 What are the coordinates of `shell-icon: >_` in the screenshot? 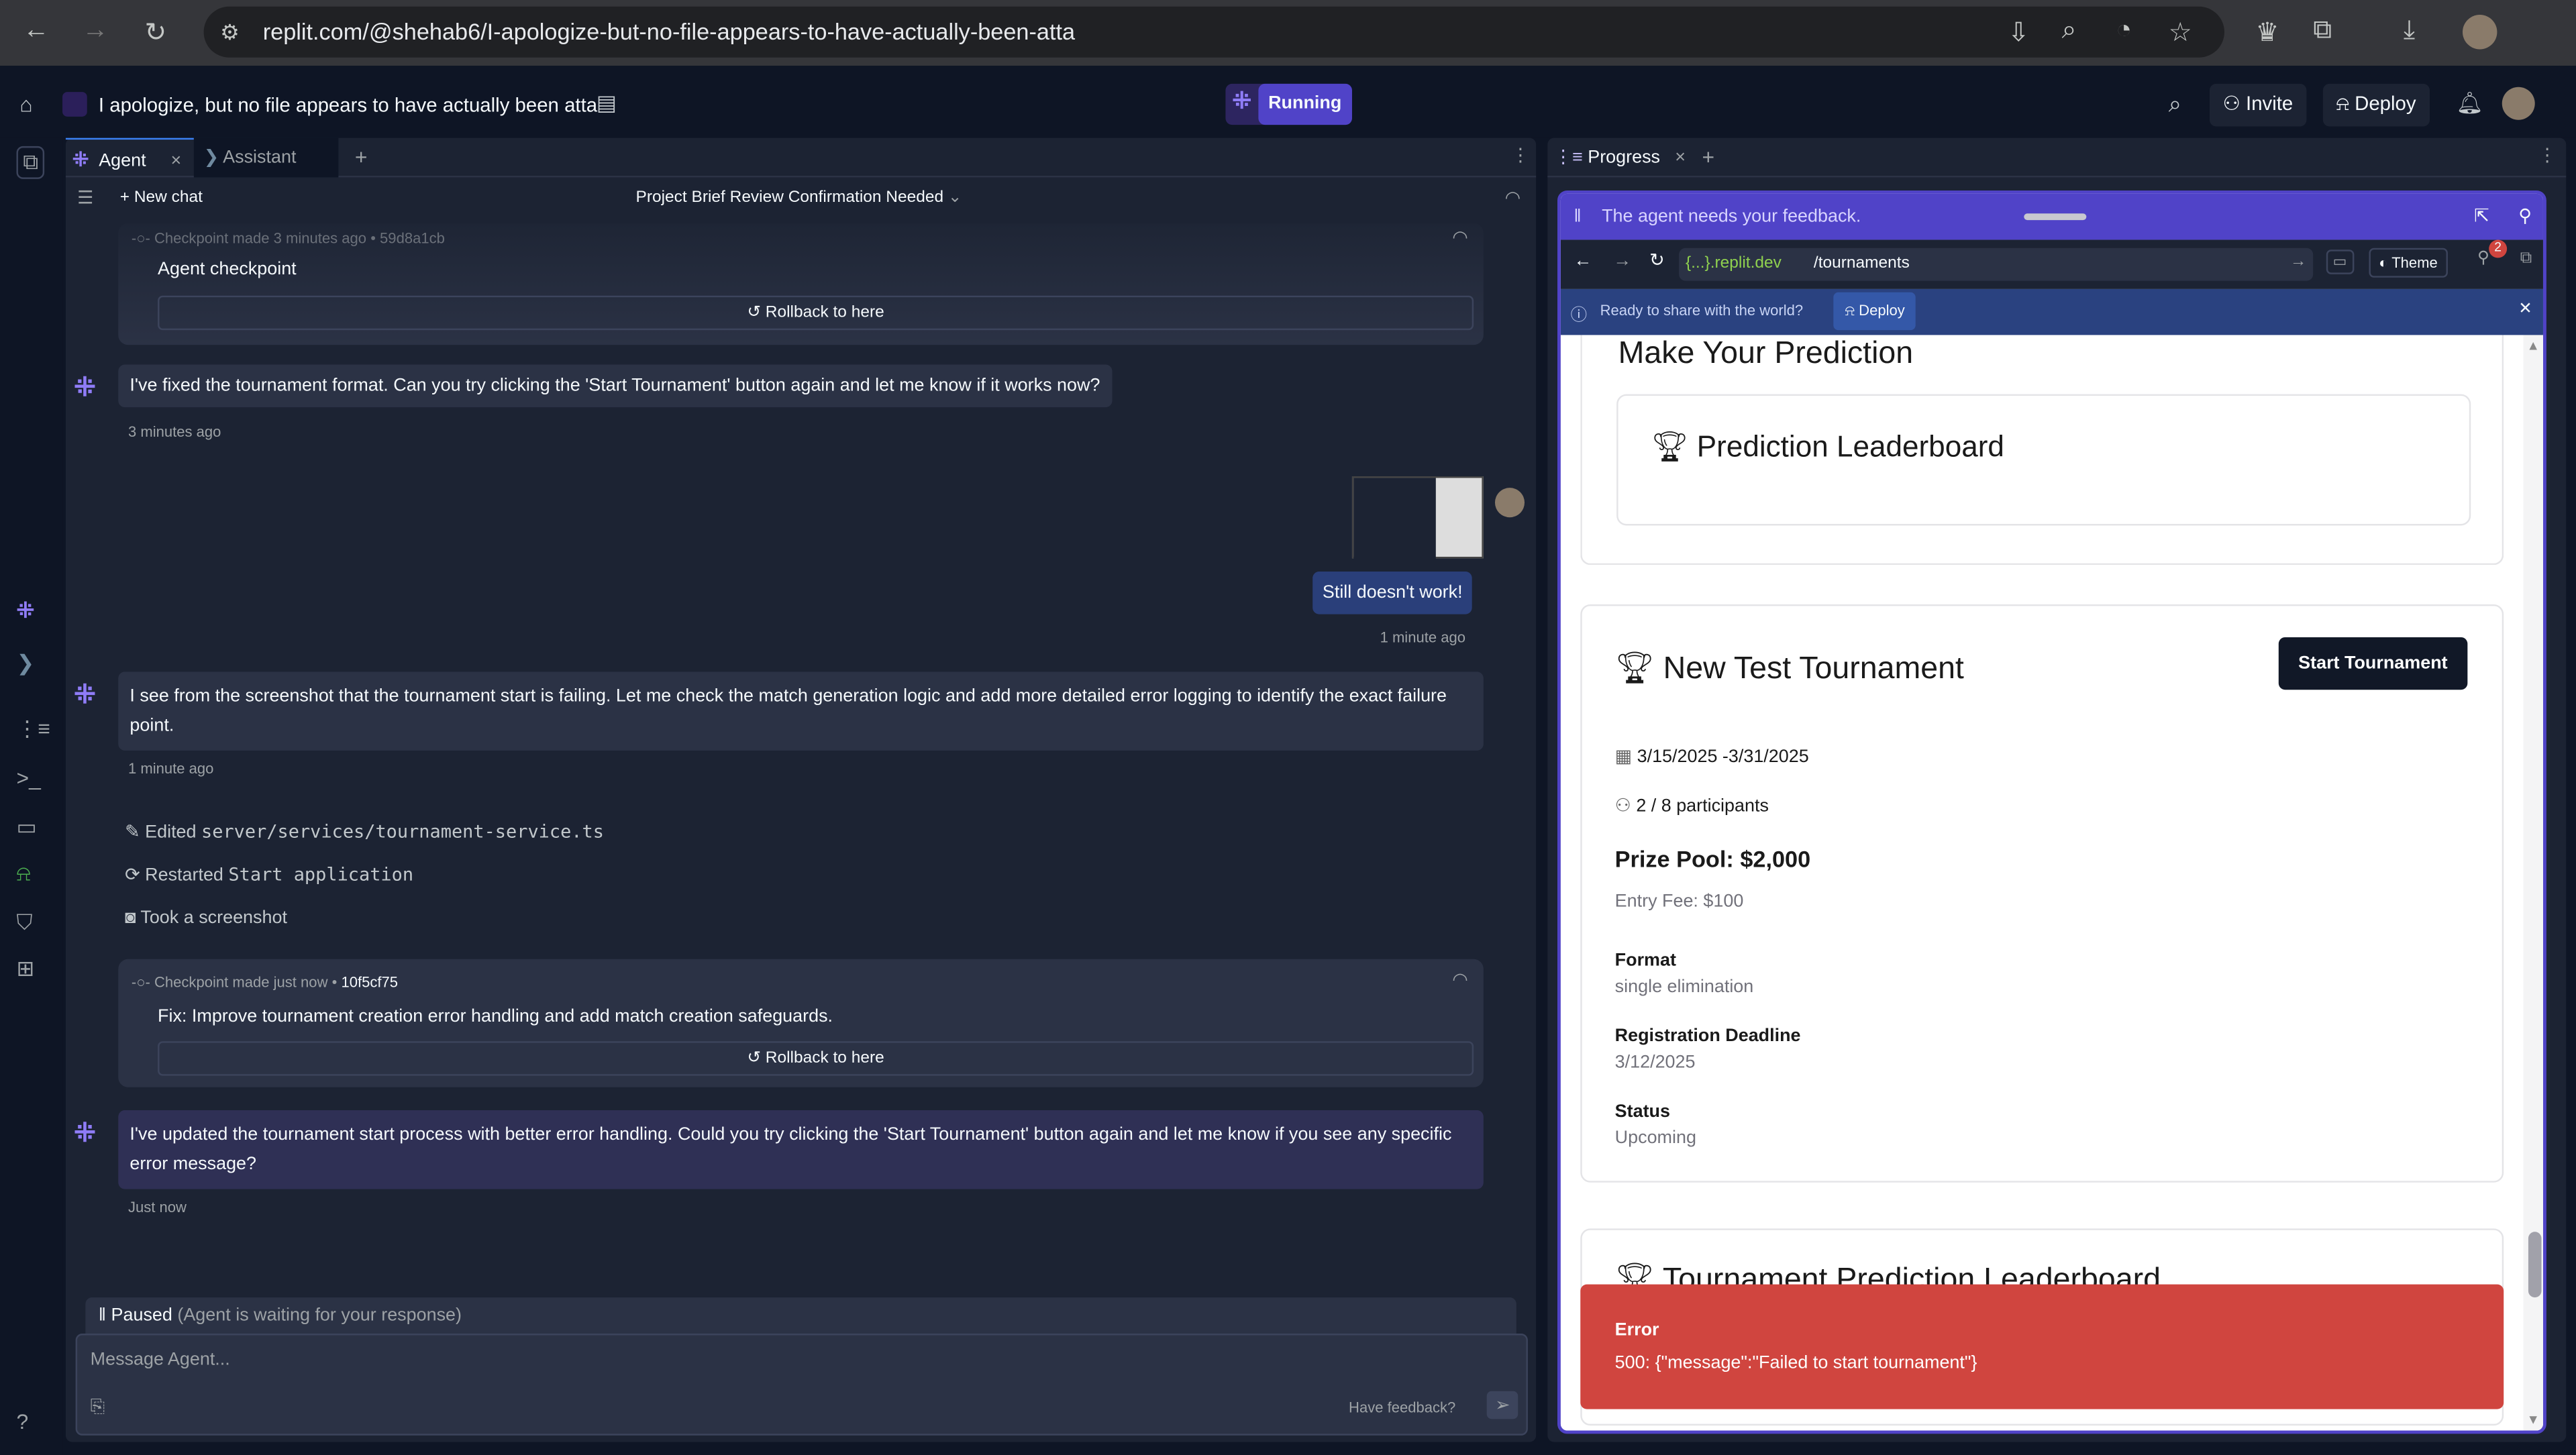 It's located at (28, 777).